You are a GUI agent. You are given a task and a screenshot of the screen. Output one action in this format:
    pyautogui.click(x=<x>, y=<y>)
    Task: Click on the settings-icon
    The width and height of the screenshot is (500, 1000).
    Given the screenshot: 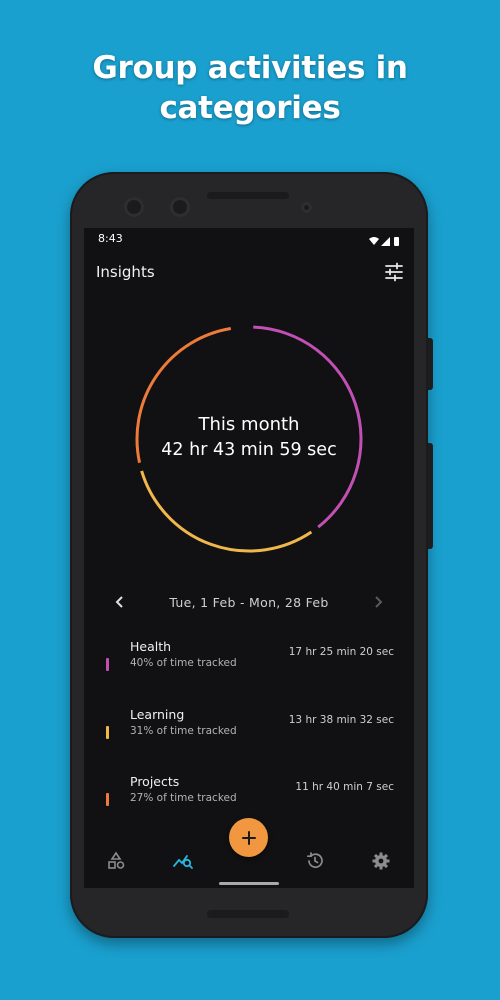 What is the action you would take?
    pyautogui.click(x=381, y=861)
    